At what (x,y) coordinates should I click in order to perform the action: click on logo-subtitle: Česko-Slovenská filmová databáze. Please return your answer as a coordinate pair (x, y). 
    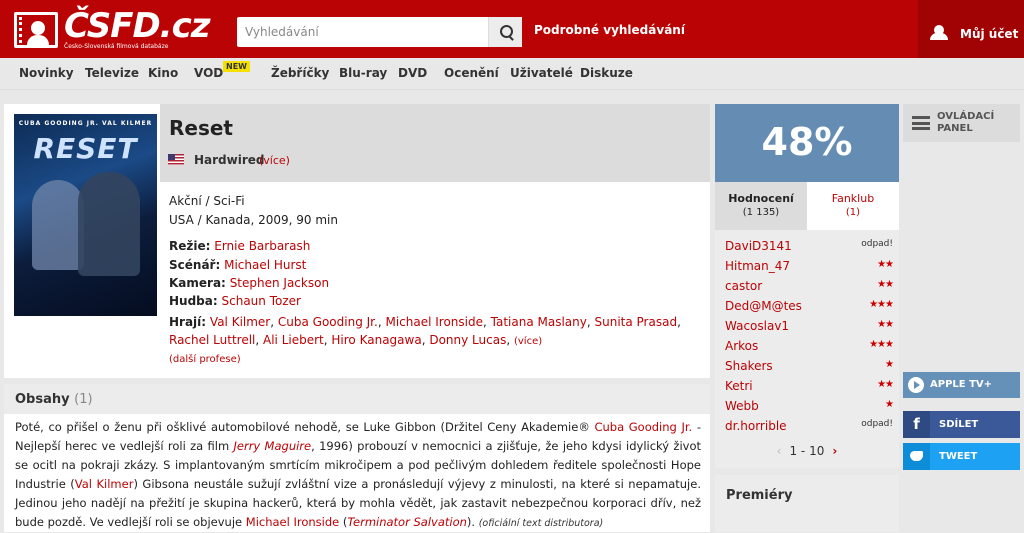
    Looking at the image, I should click on (116, 46).